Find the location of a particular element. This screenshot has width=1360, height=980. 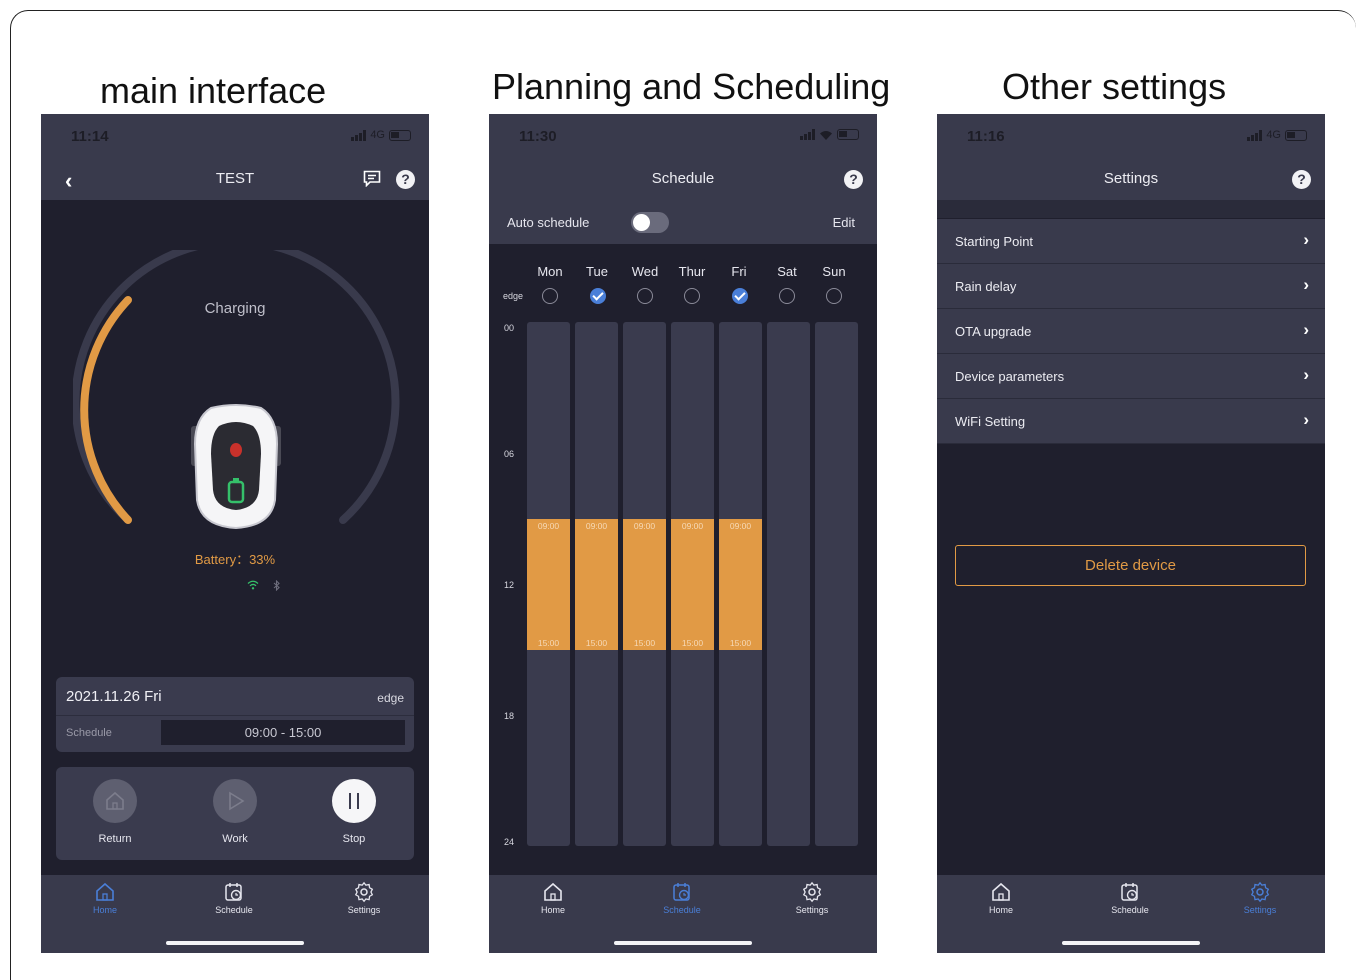

section-spacer is located at coordinates (1131, 209).